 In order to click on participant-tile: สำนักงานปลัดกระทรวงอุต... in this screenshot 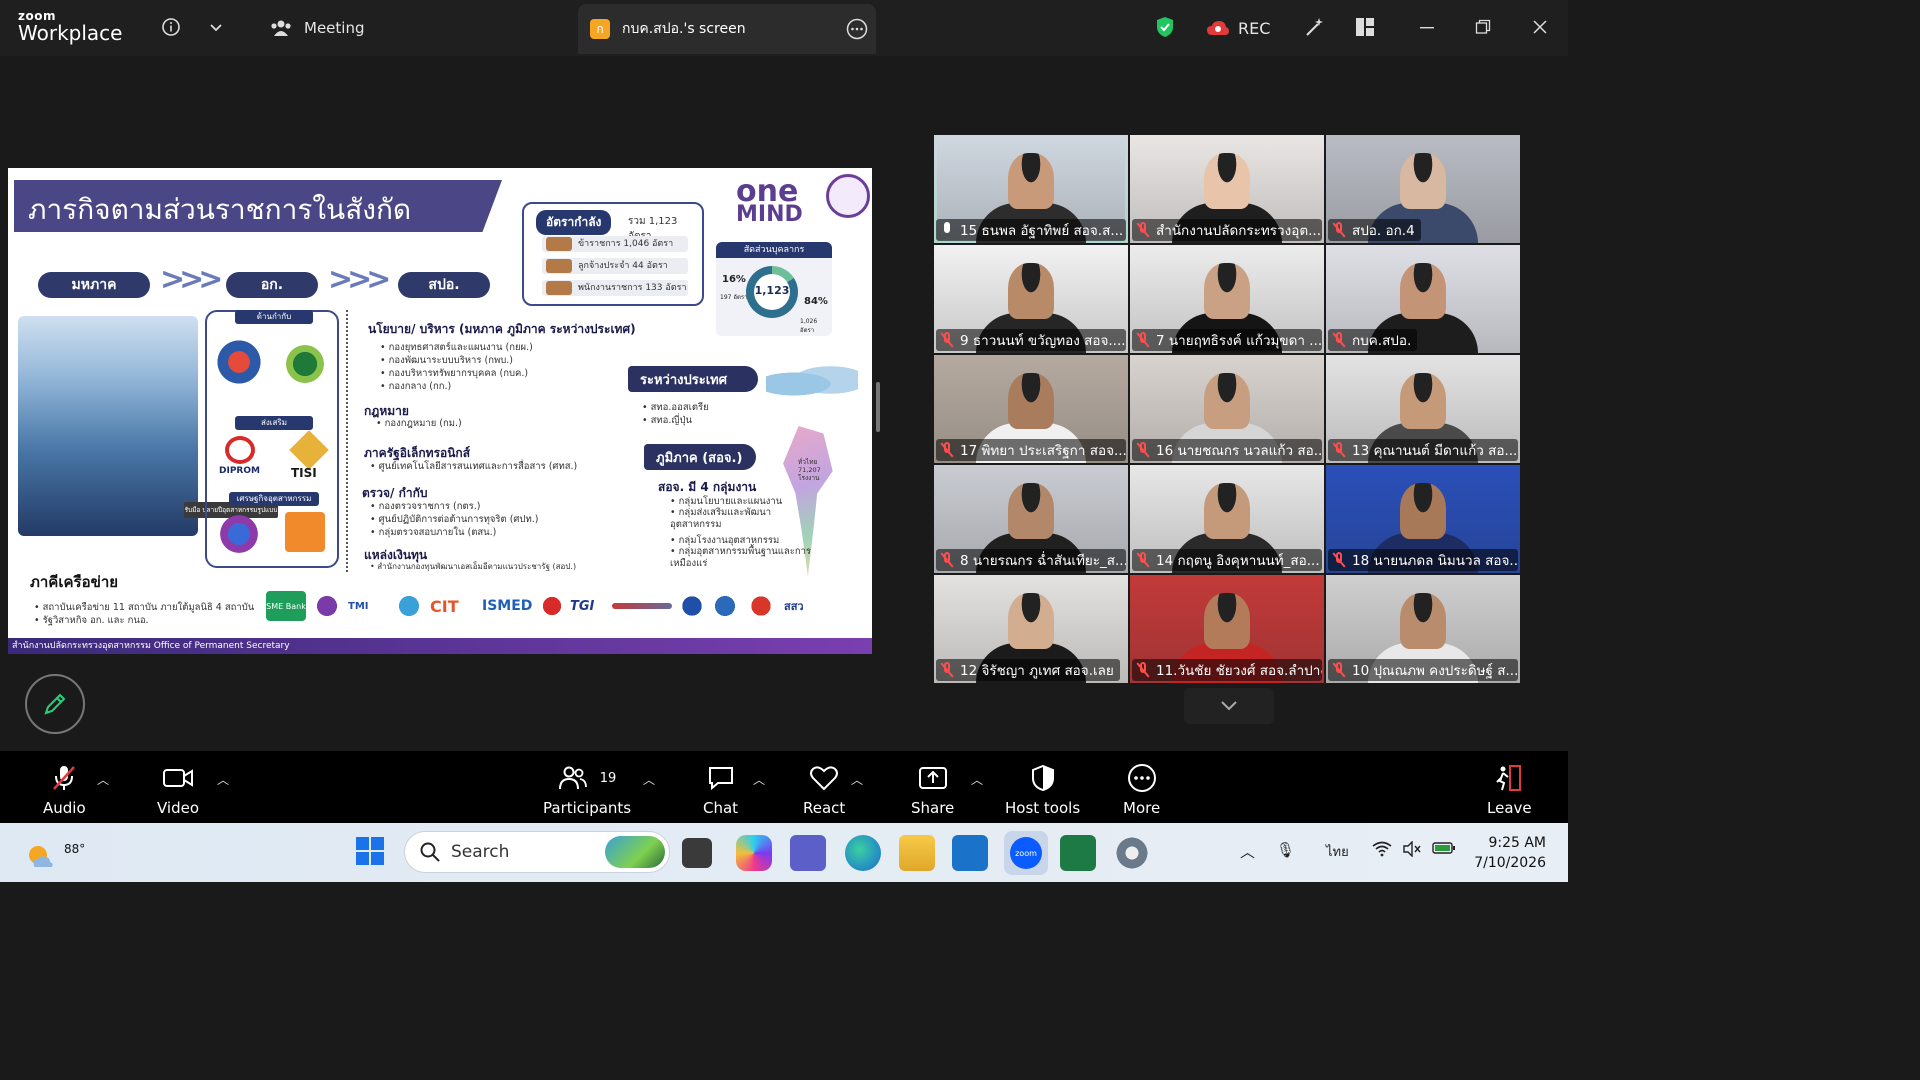, I will do `click(1227, 189)`.